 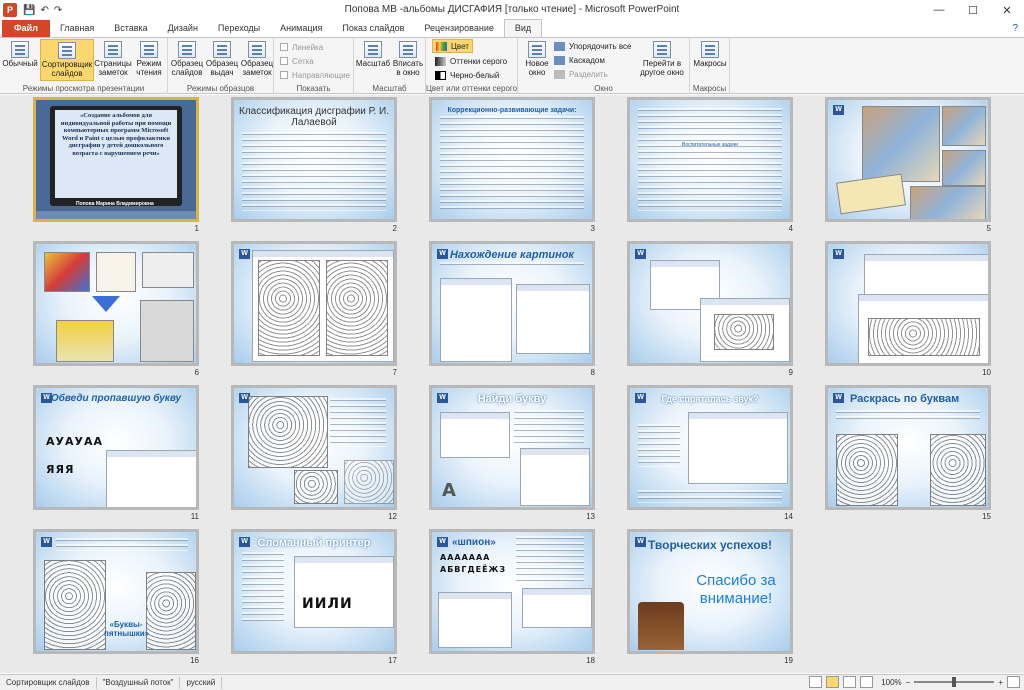 What do you see at coordinates (512, 453) in the screenshot?
I see `slide-thumbnail-13: W Найди букву A 13` at bounding box center [512, 453].